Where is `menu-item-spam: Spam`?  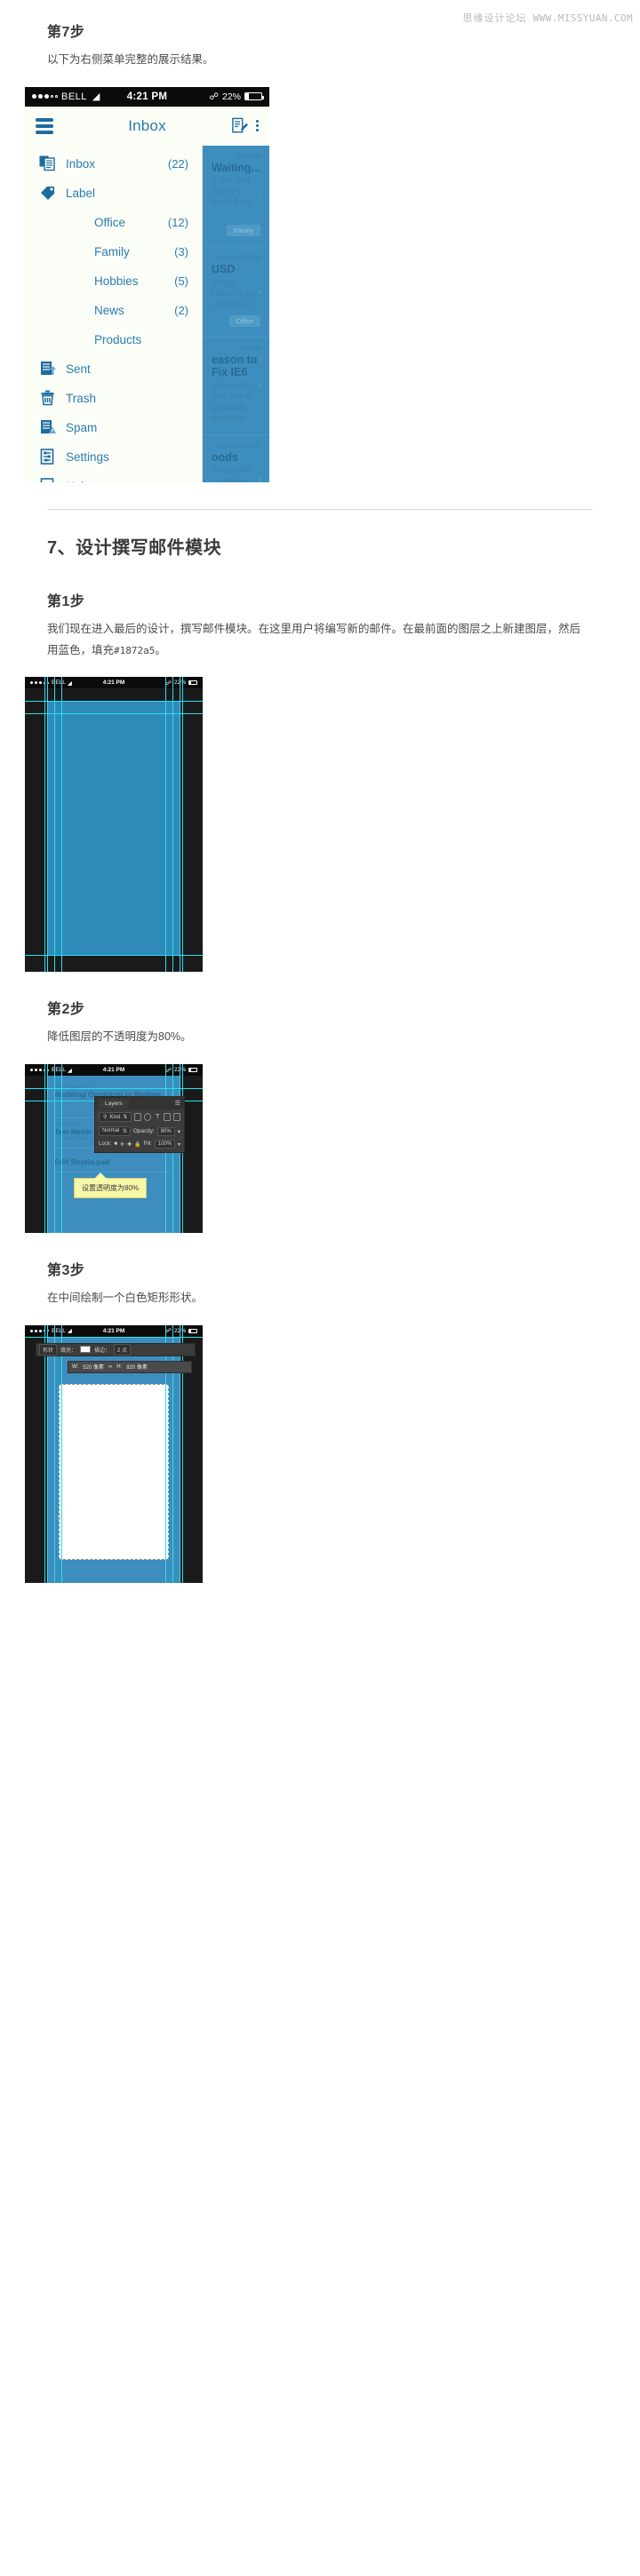 menu-item-spam: Spam is located at coordinates (114, 427).